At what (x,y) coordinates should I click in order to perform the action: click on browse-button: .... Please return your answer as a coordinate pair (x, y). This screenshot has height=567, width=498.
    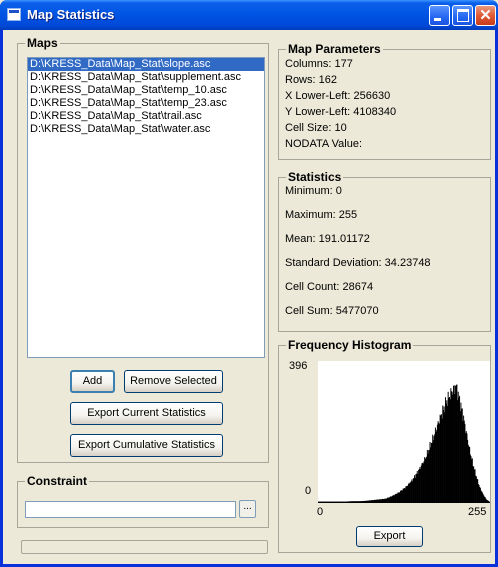
    Looking at the image, I should click on (247, 509).